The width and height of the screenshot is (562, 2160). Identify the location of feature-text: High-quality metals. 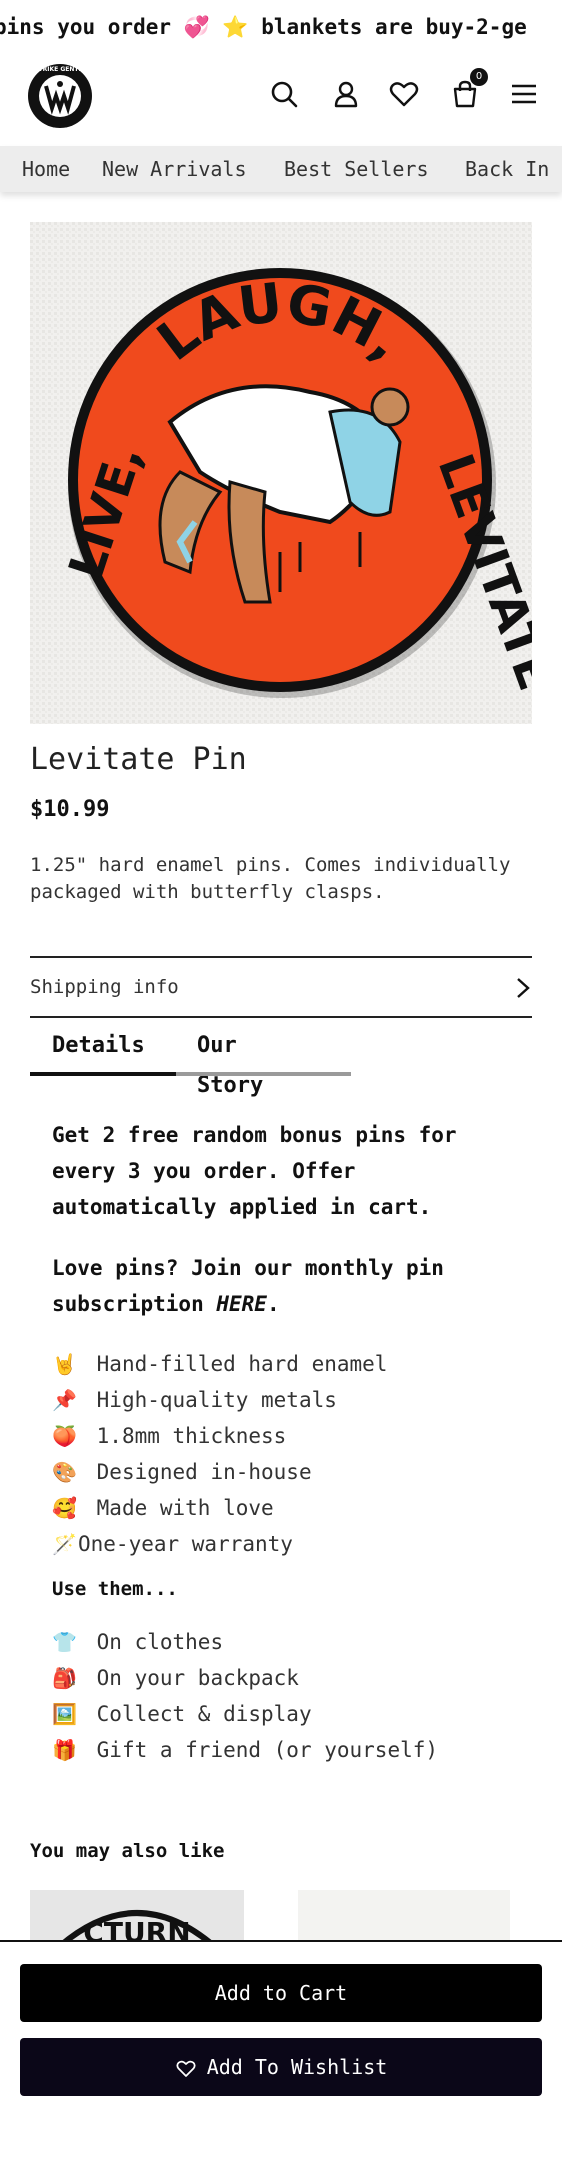
(216, 1400).